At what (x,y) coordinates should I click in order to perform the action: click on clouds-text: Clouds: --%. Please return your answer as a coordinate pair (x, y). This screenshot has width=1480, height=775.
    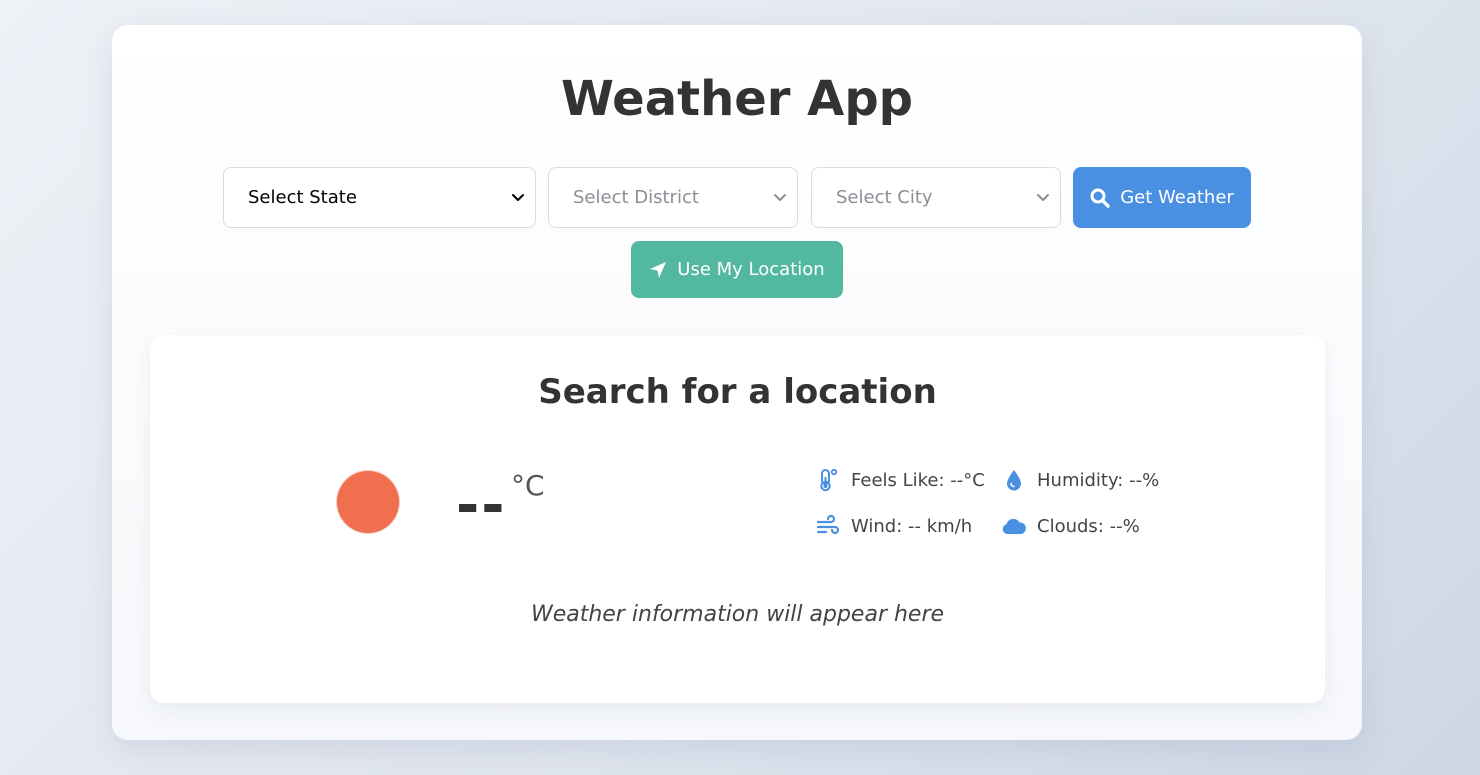
    Looking at the image, I should click on (1088, 526).